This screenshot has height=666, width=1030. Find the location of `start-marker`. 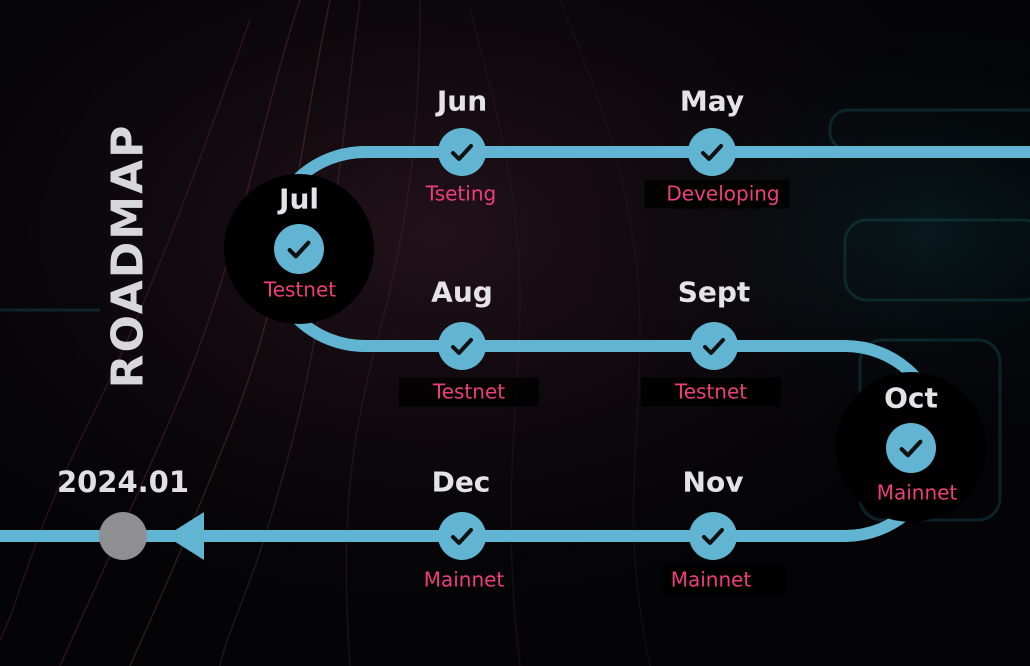

start-marker is located at coordinates (123, 536).